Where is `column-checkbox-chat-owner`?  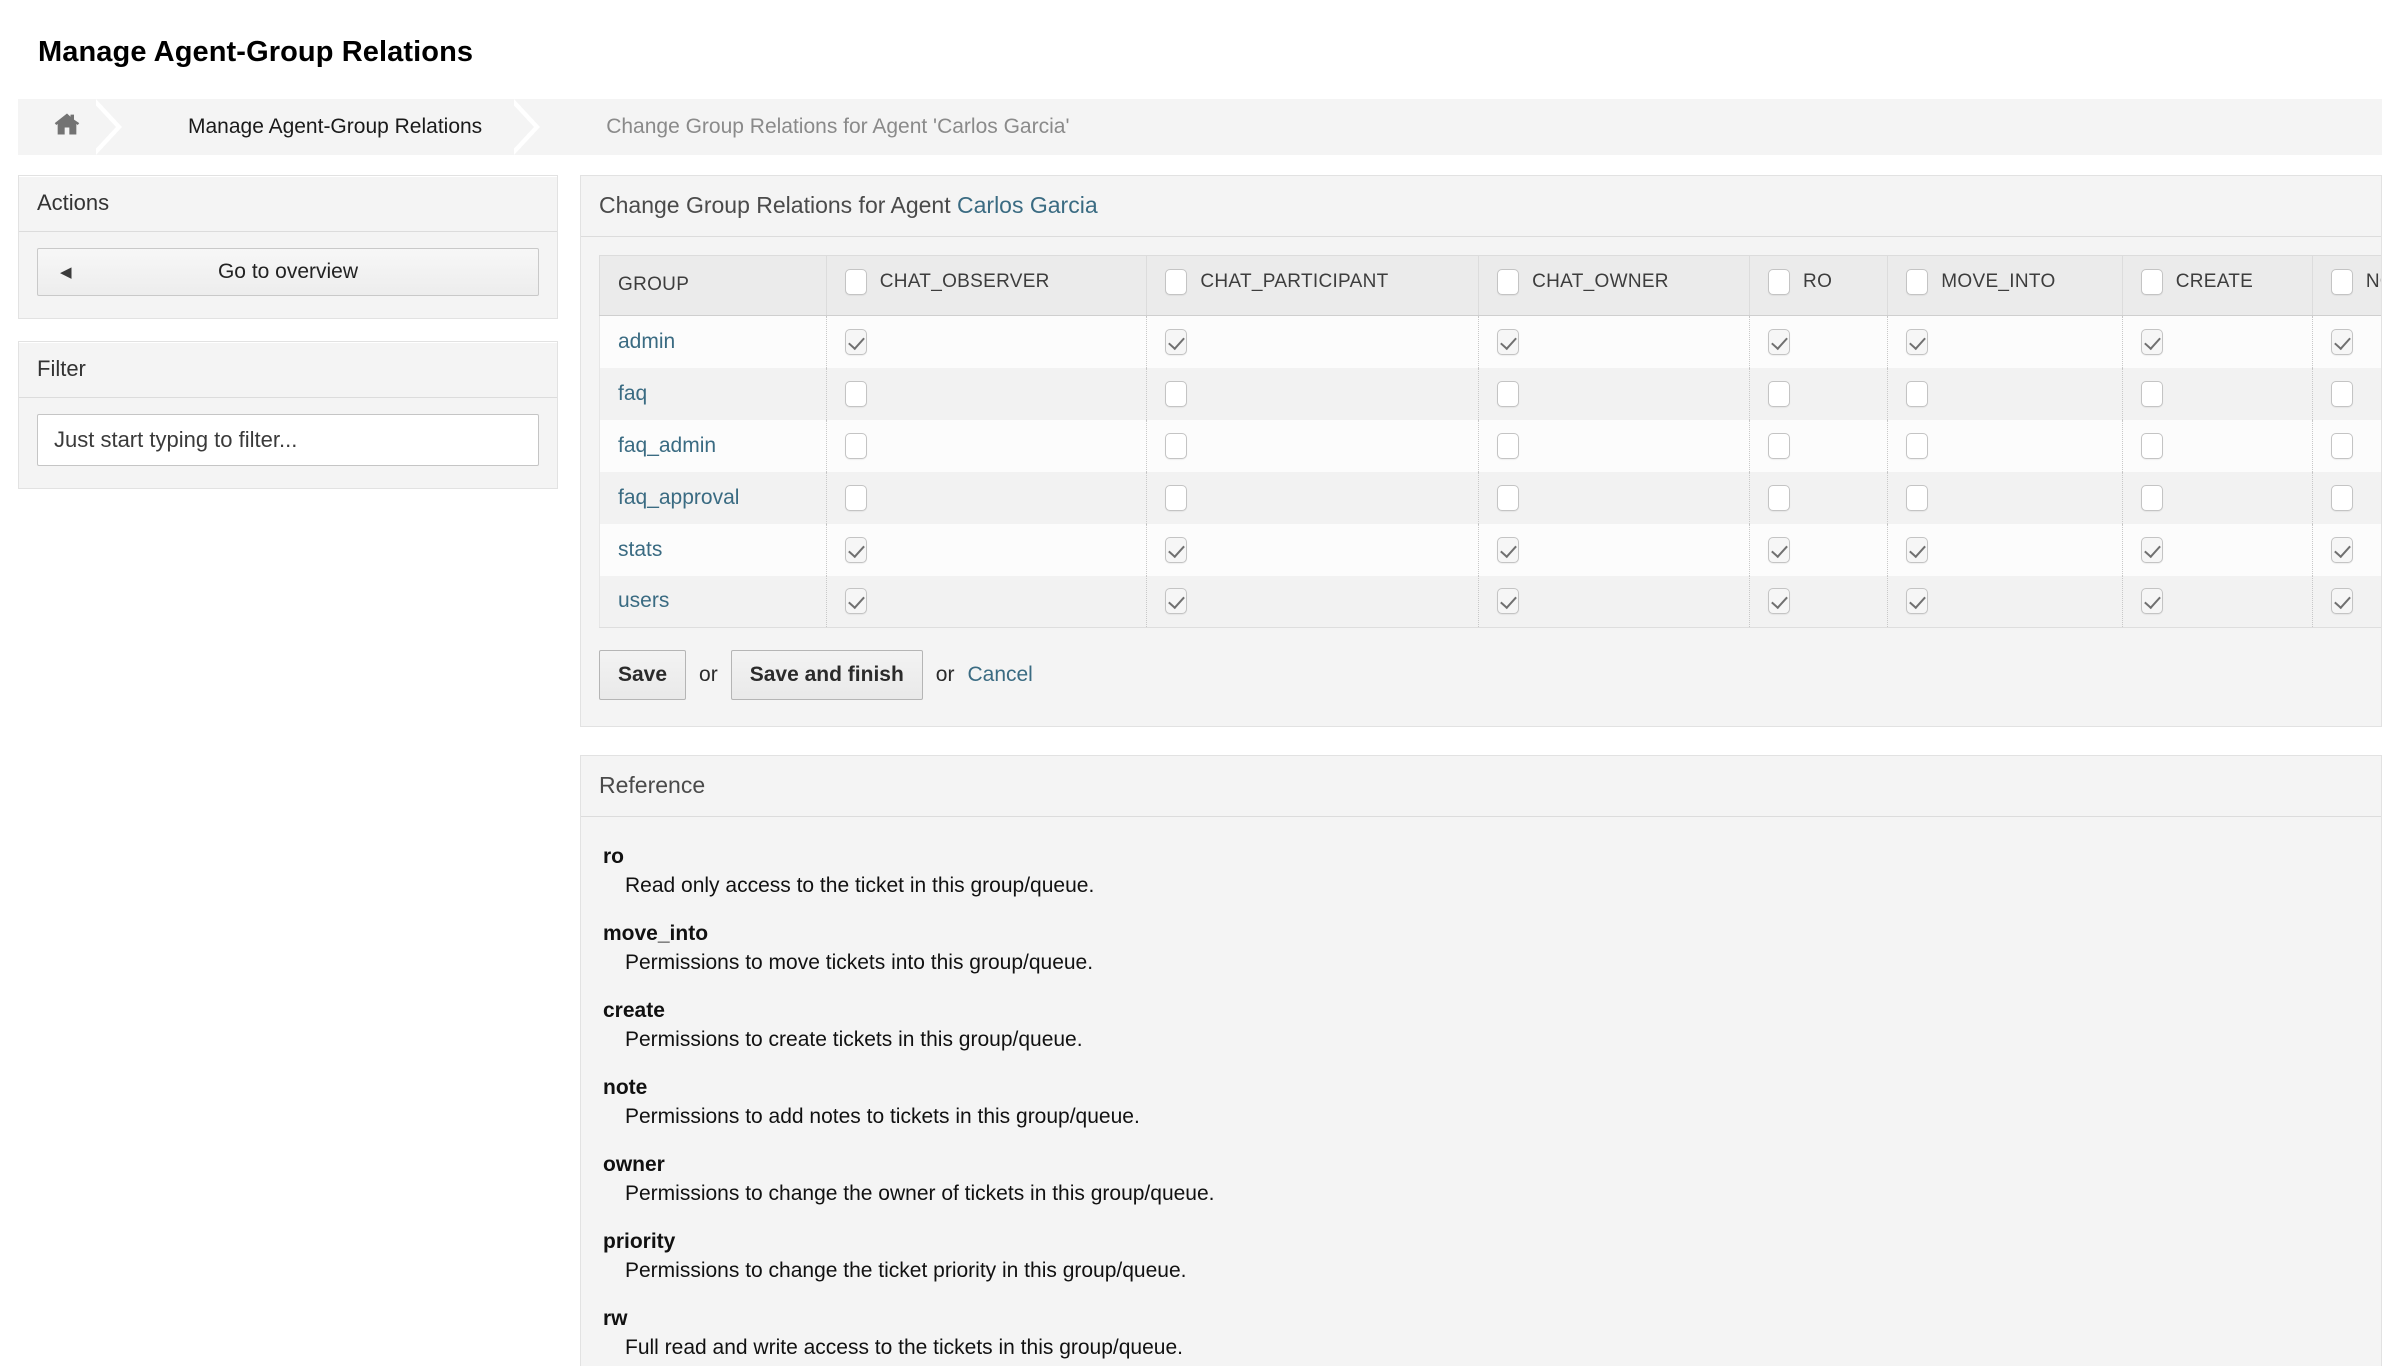 column-checkbox-chat-owner is located at coordinates (1508, 282).